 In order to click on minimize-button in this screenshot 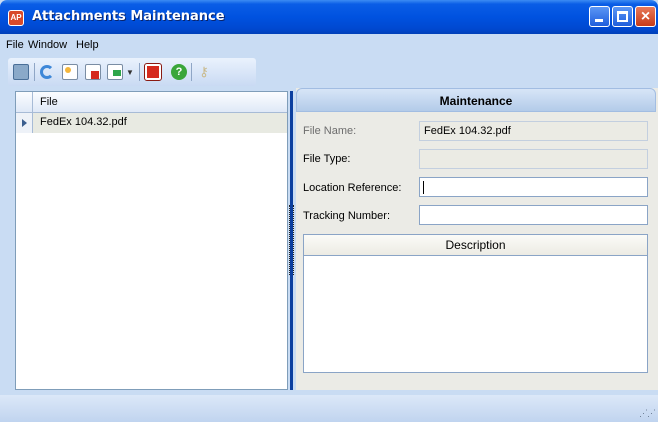, I will do `click(599, 16)`.